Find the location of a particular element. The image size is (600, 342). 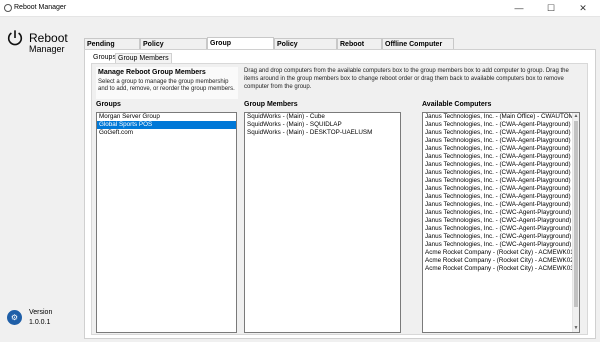

app-icon is located at coordinates (8, 8).